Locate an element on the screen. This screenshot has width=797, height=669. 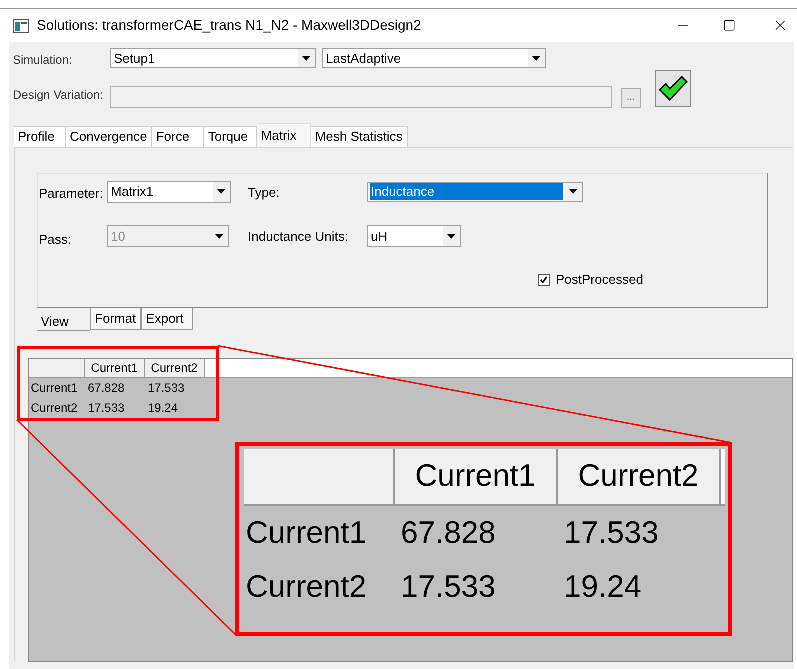
checkmark-icon is located at coordinates (673, 89).